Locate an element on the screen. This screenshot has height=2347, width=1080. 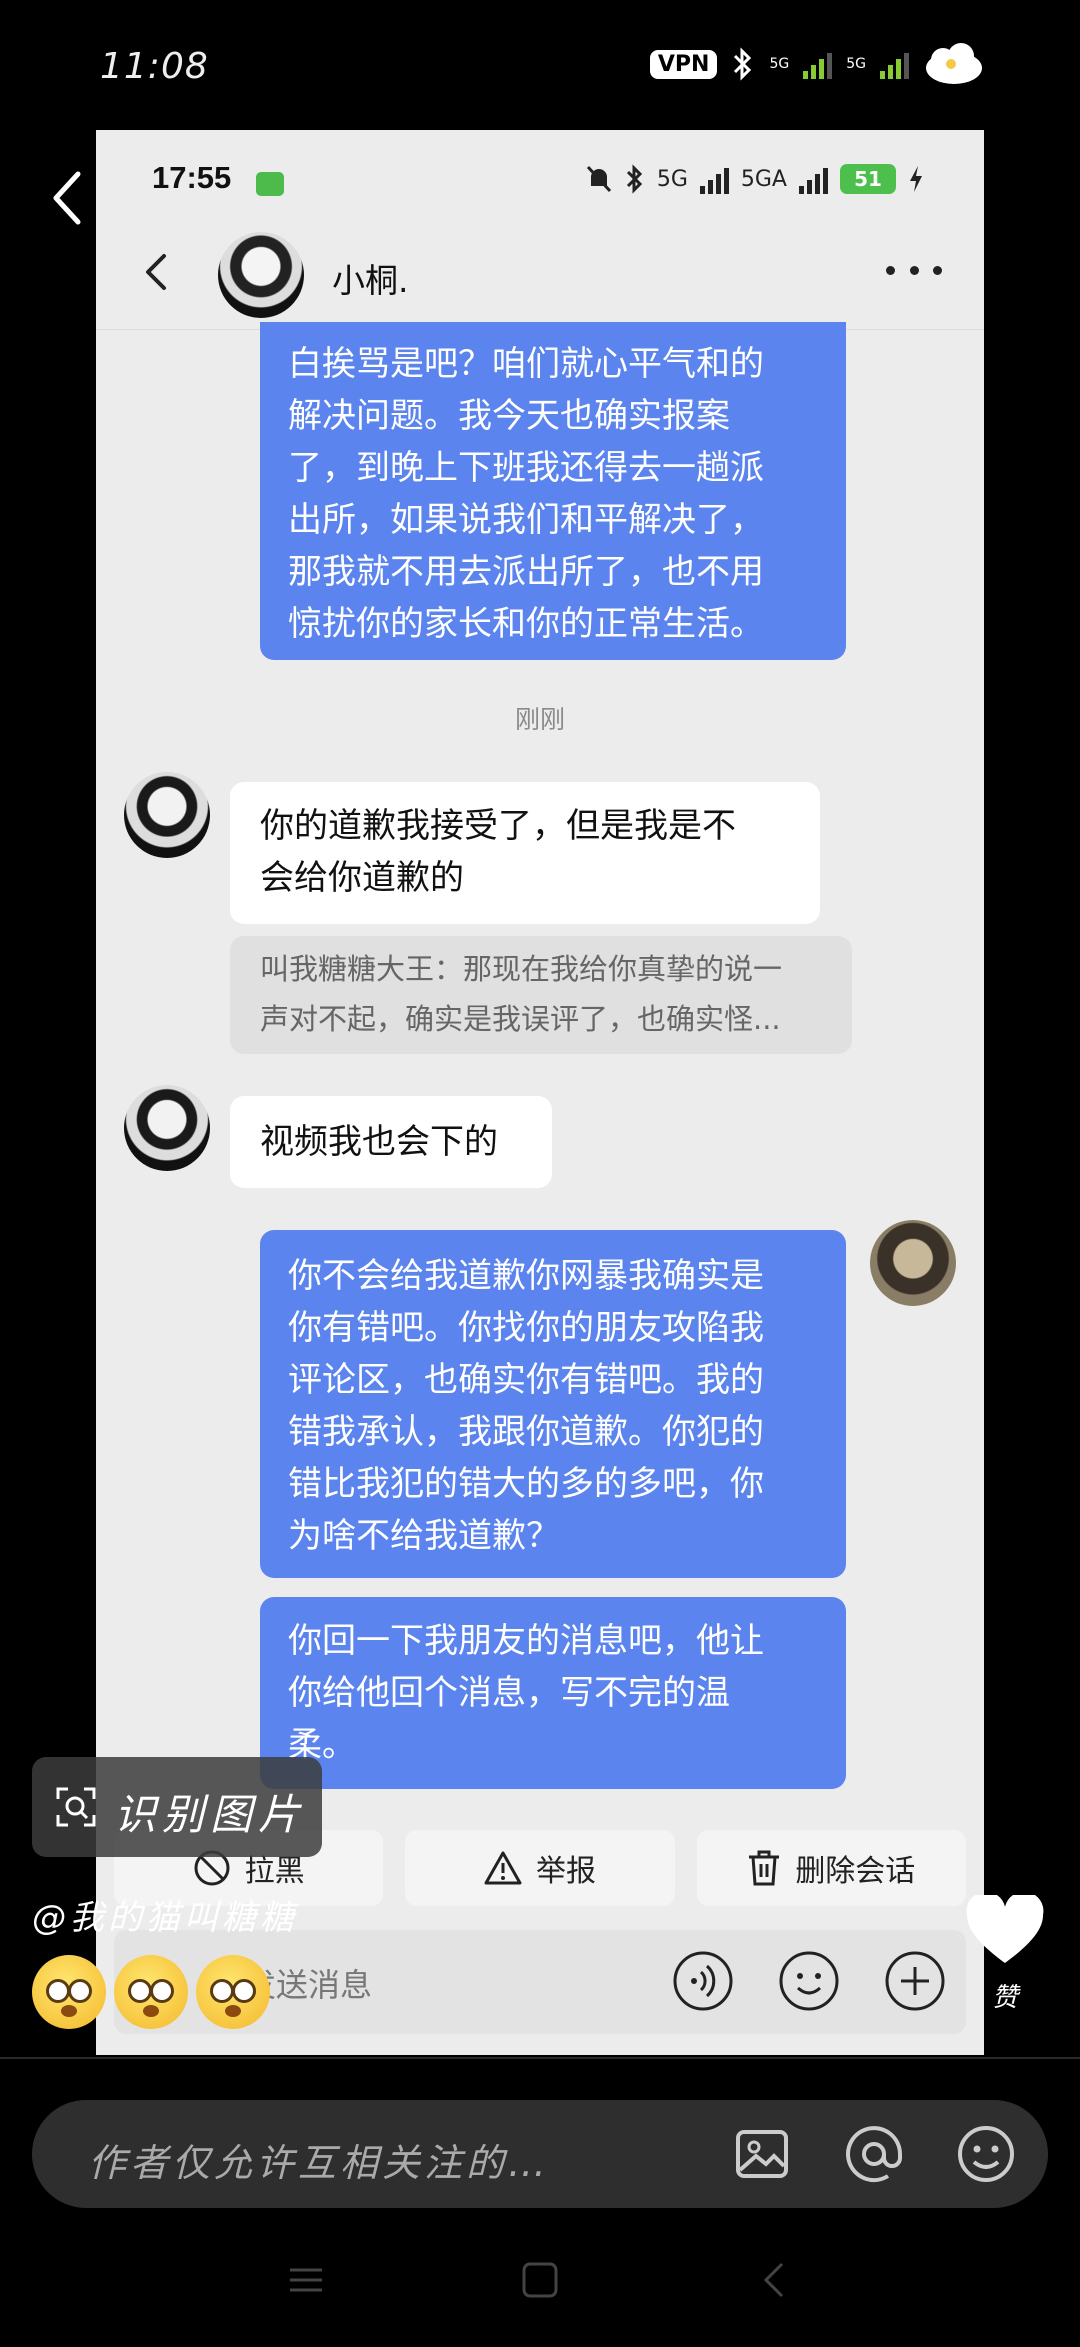
voice-icon is located at coordinates (703, 1981).